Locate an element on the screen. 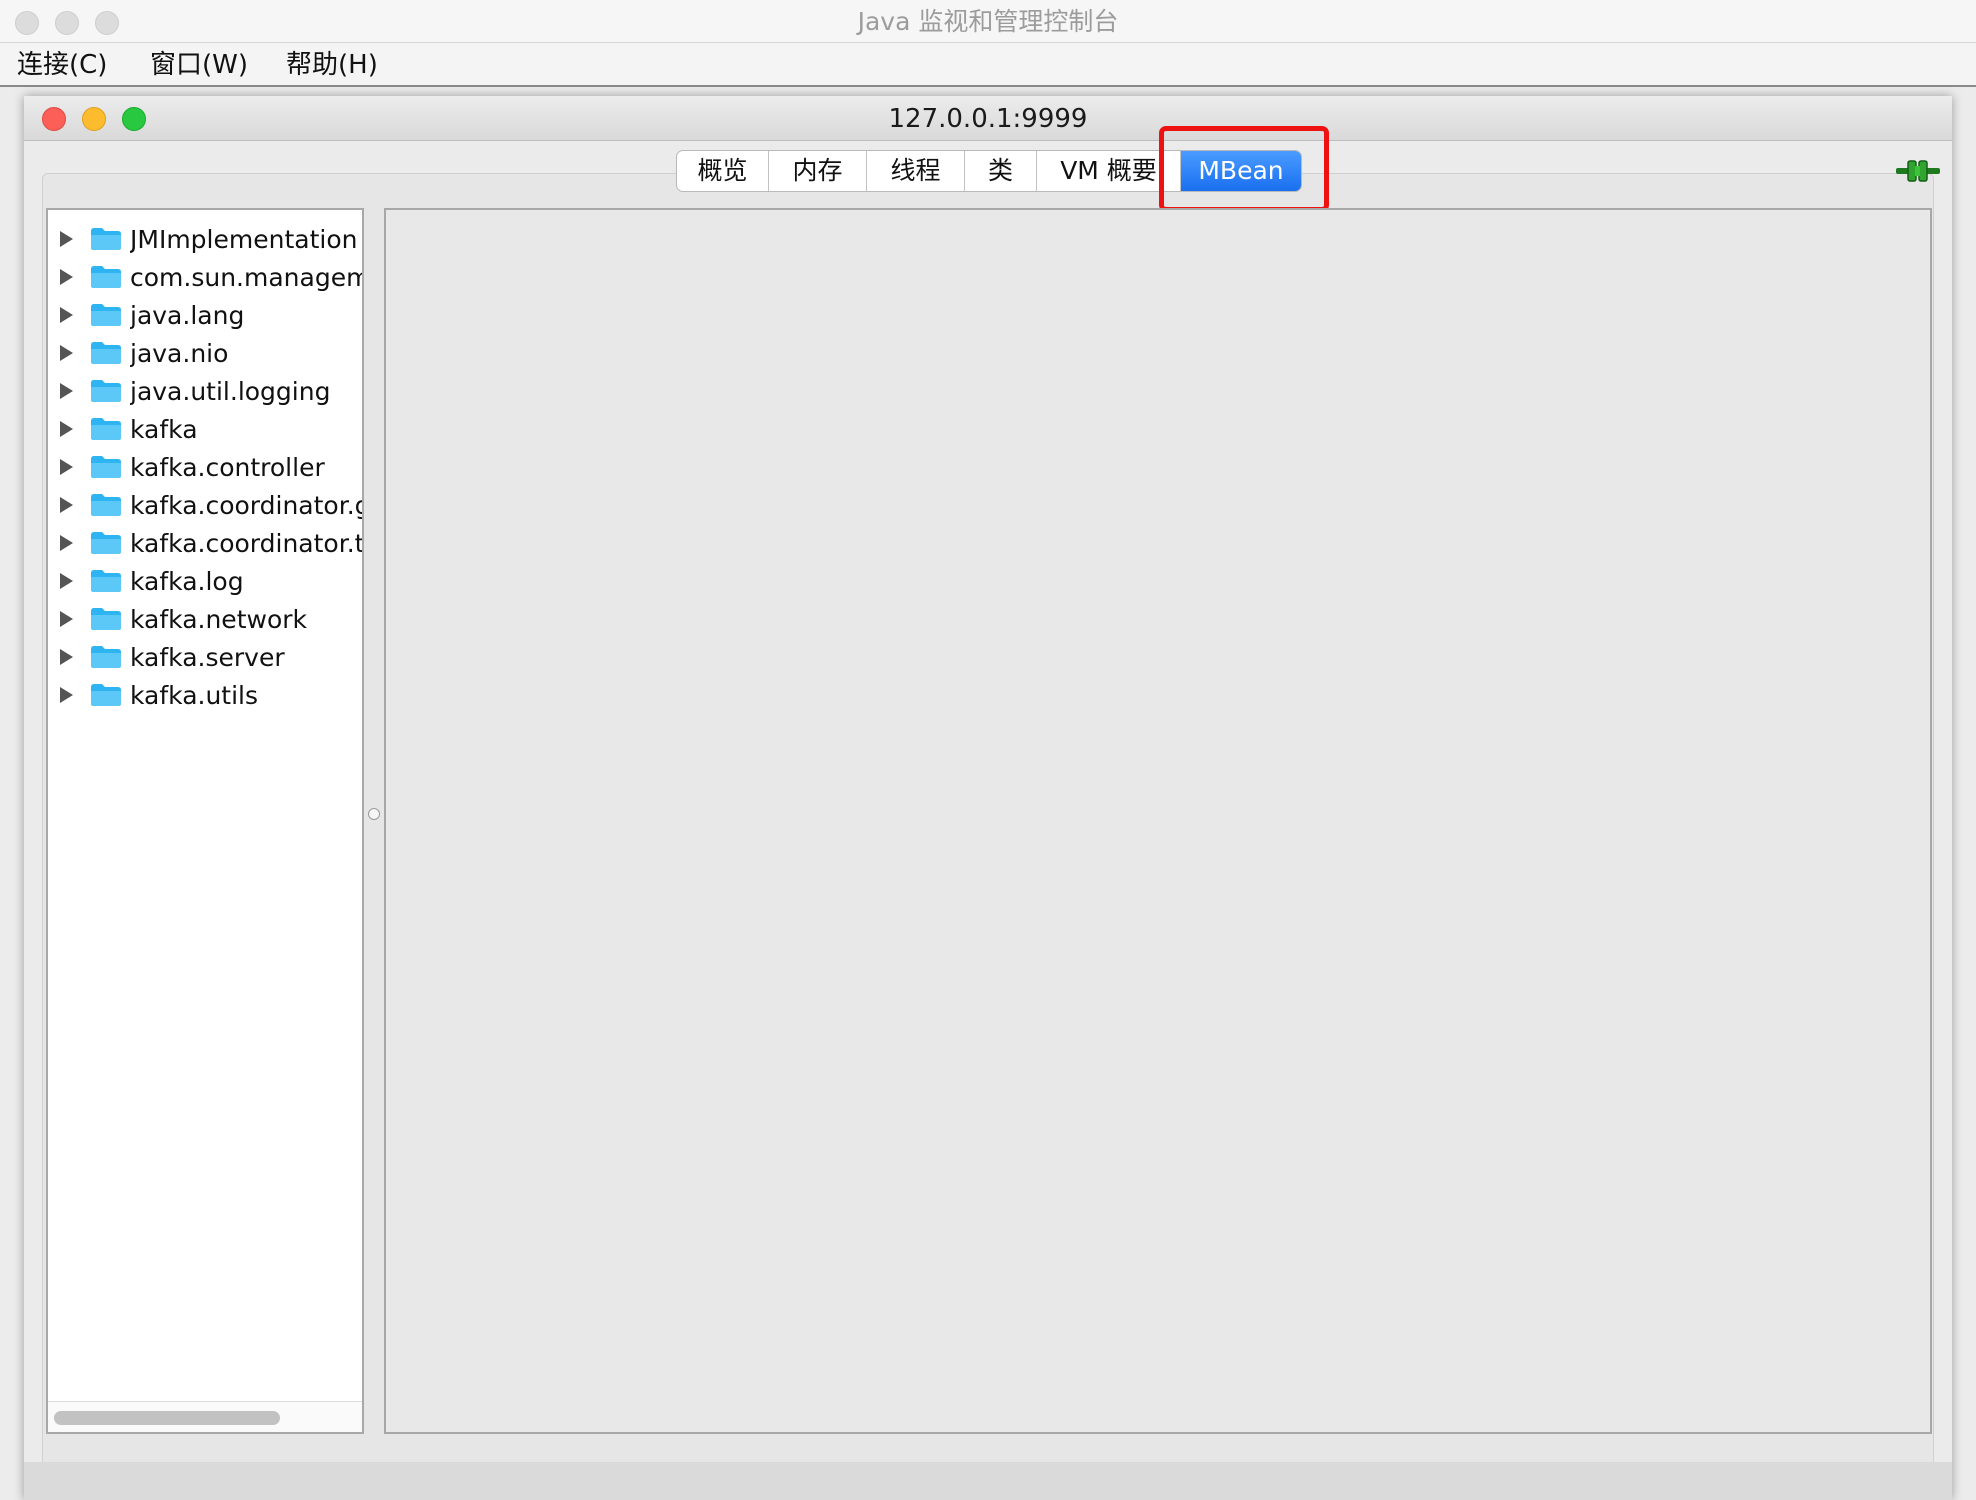 The height and width of the screenshot is (1500, 1976). tree-item-label: com.sun.manageme is located at coordinates (246, 277).